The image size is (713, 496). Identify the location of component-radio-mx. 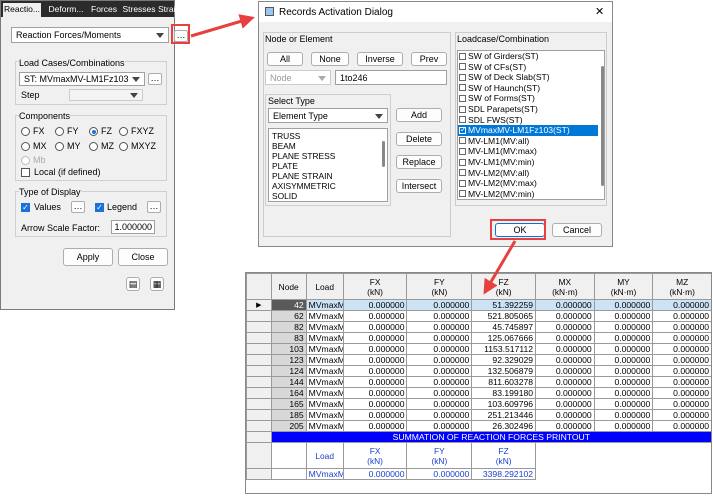
(25, 146).